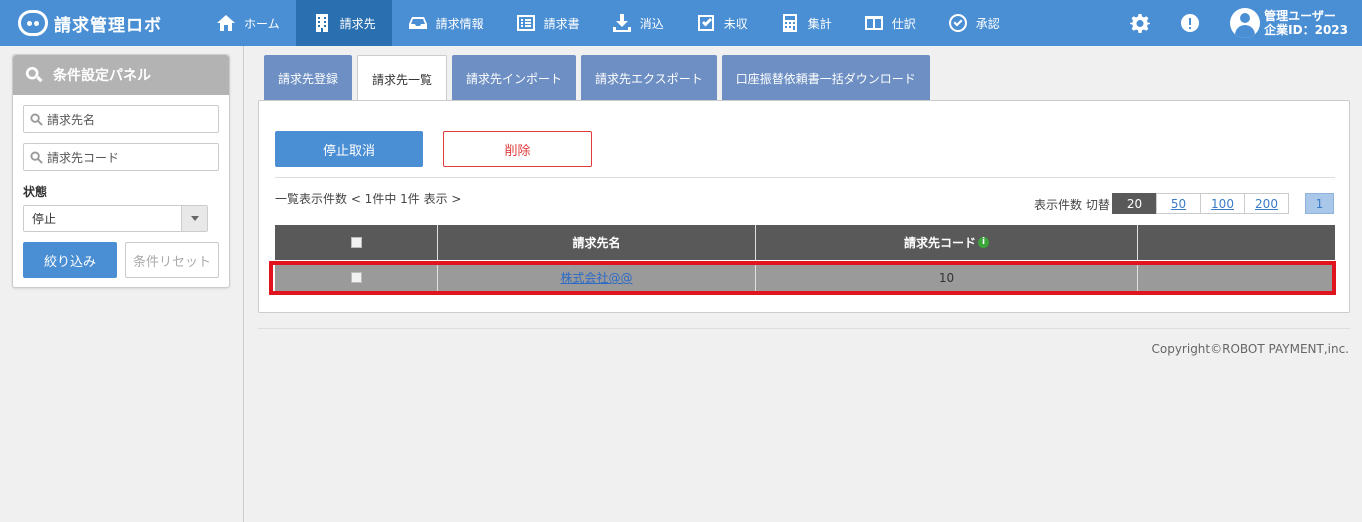 Image resolution: width=1362 pixels, height=522 pixels. What do you see at coordinates (722, 23) in the screenshot?
I see `nav-unpaid: 未収` at bounding box center [722, 23].